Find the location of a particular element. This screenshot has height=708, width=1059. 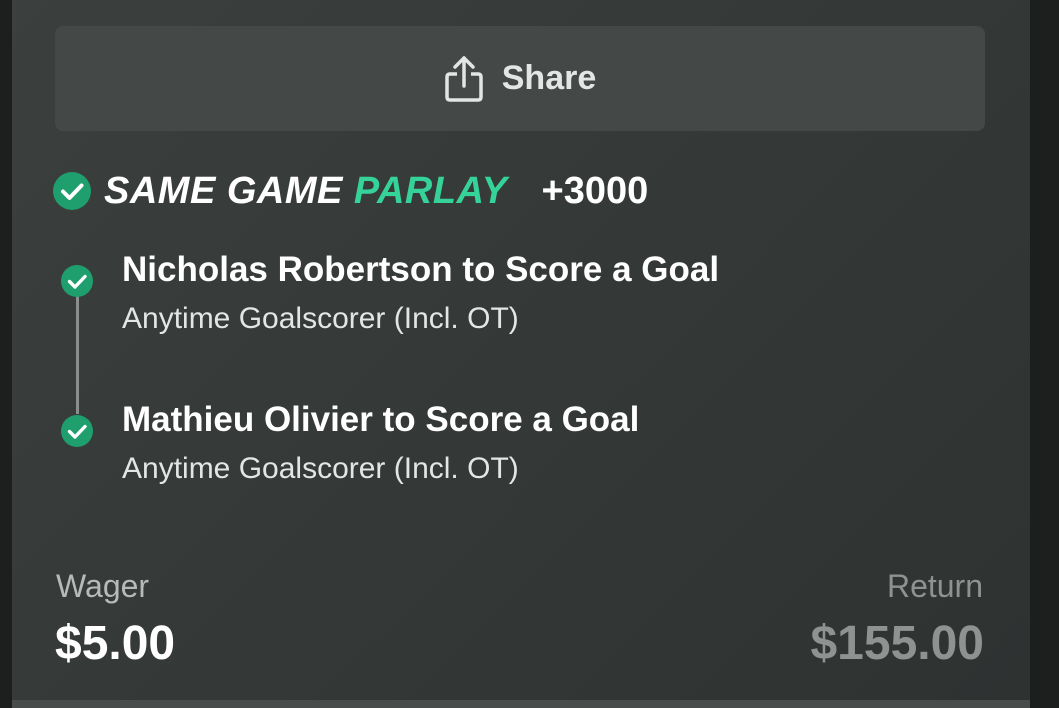

parlay-odds: +3000 is located at coordinates (595, 190).